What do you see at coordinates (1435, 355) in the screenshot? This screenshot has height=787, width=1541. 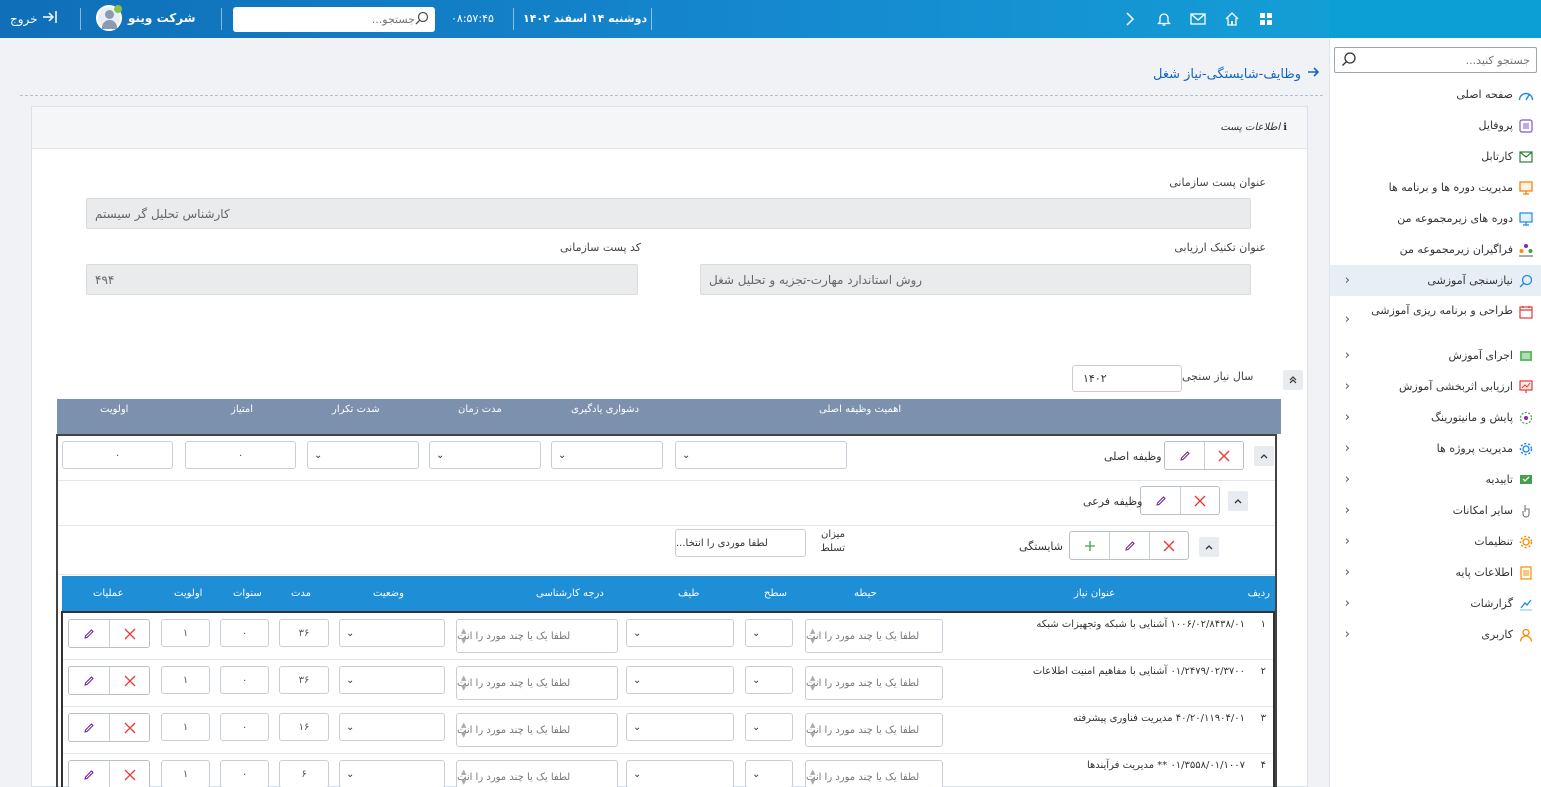 I see `sidebar-item-execution: اجرای آموزش ‹` at bounding box center [1435, 355].